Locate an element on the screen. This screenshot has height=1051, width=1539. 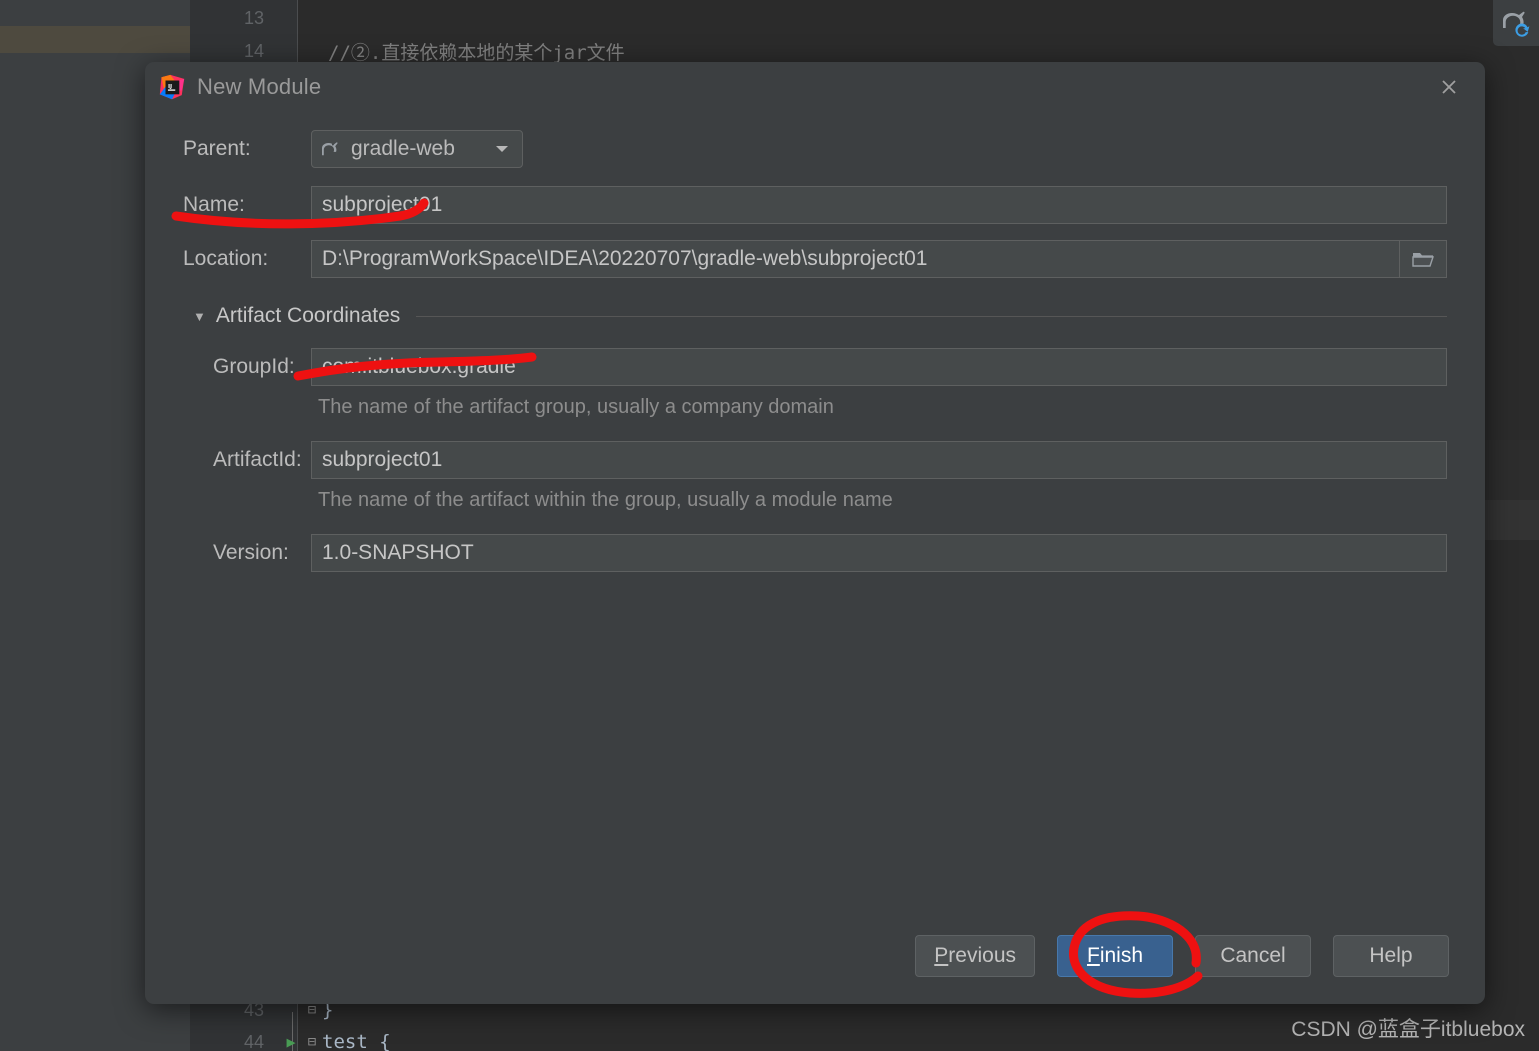
section-divider is located at coordinates (931, 316).